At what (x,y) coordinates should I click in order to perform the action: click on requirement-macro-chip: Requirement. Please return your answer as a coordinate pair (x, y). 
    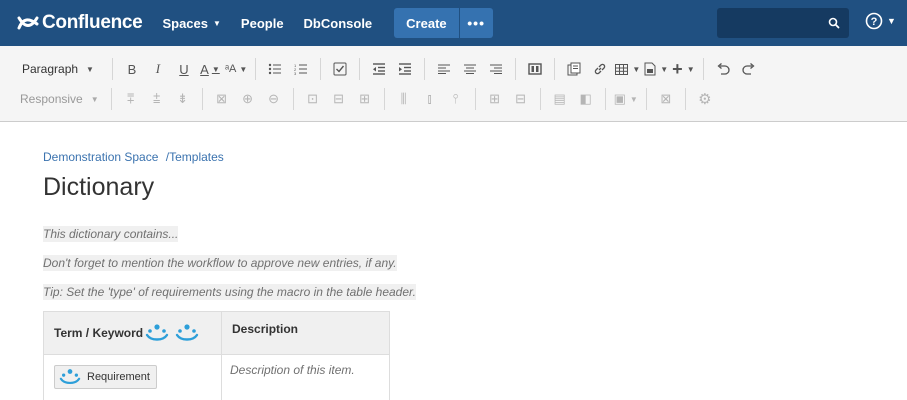
    Looking at the image, I should click on (105, 377).